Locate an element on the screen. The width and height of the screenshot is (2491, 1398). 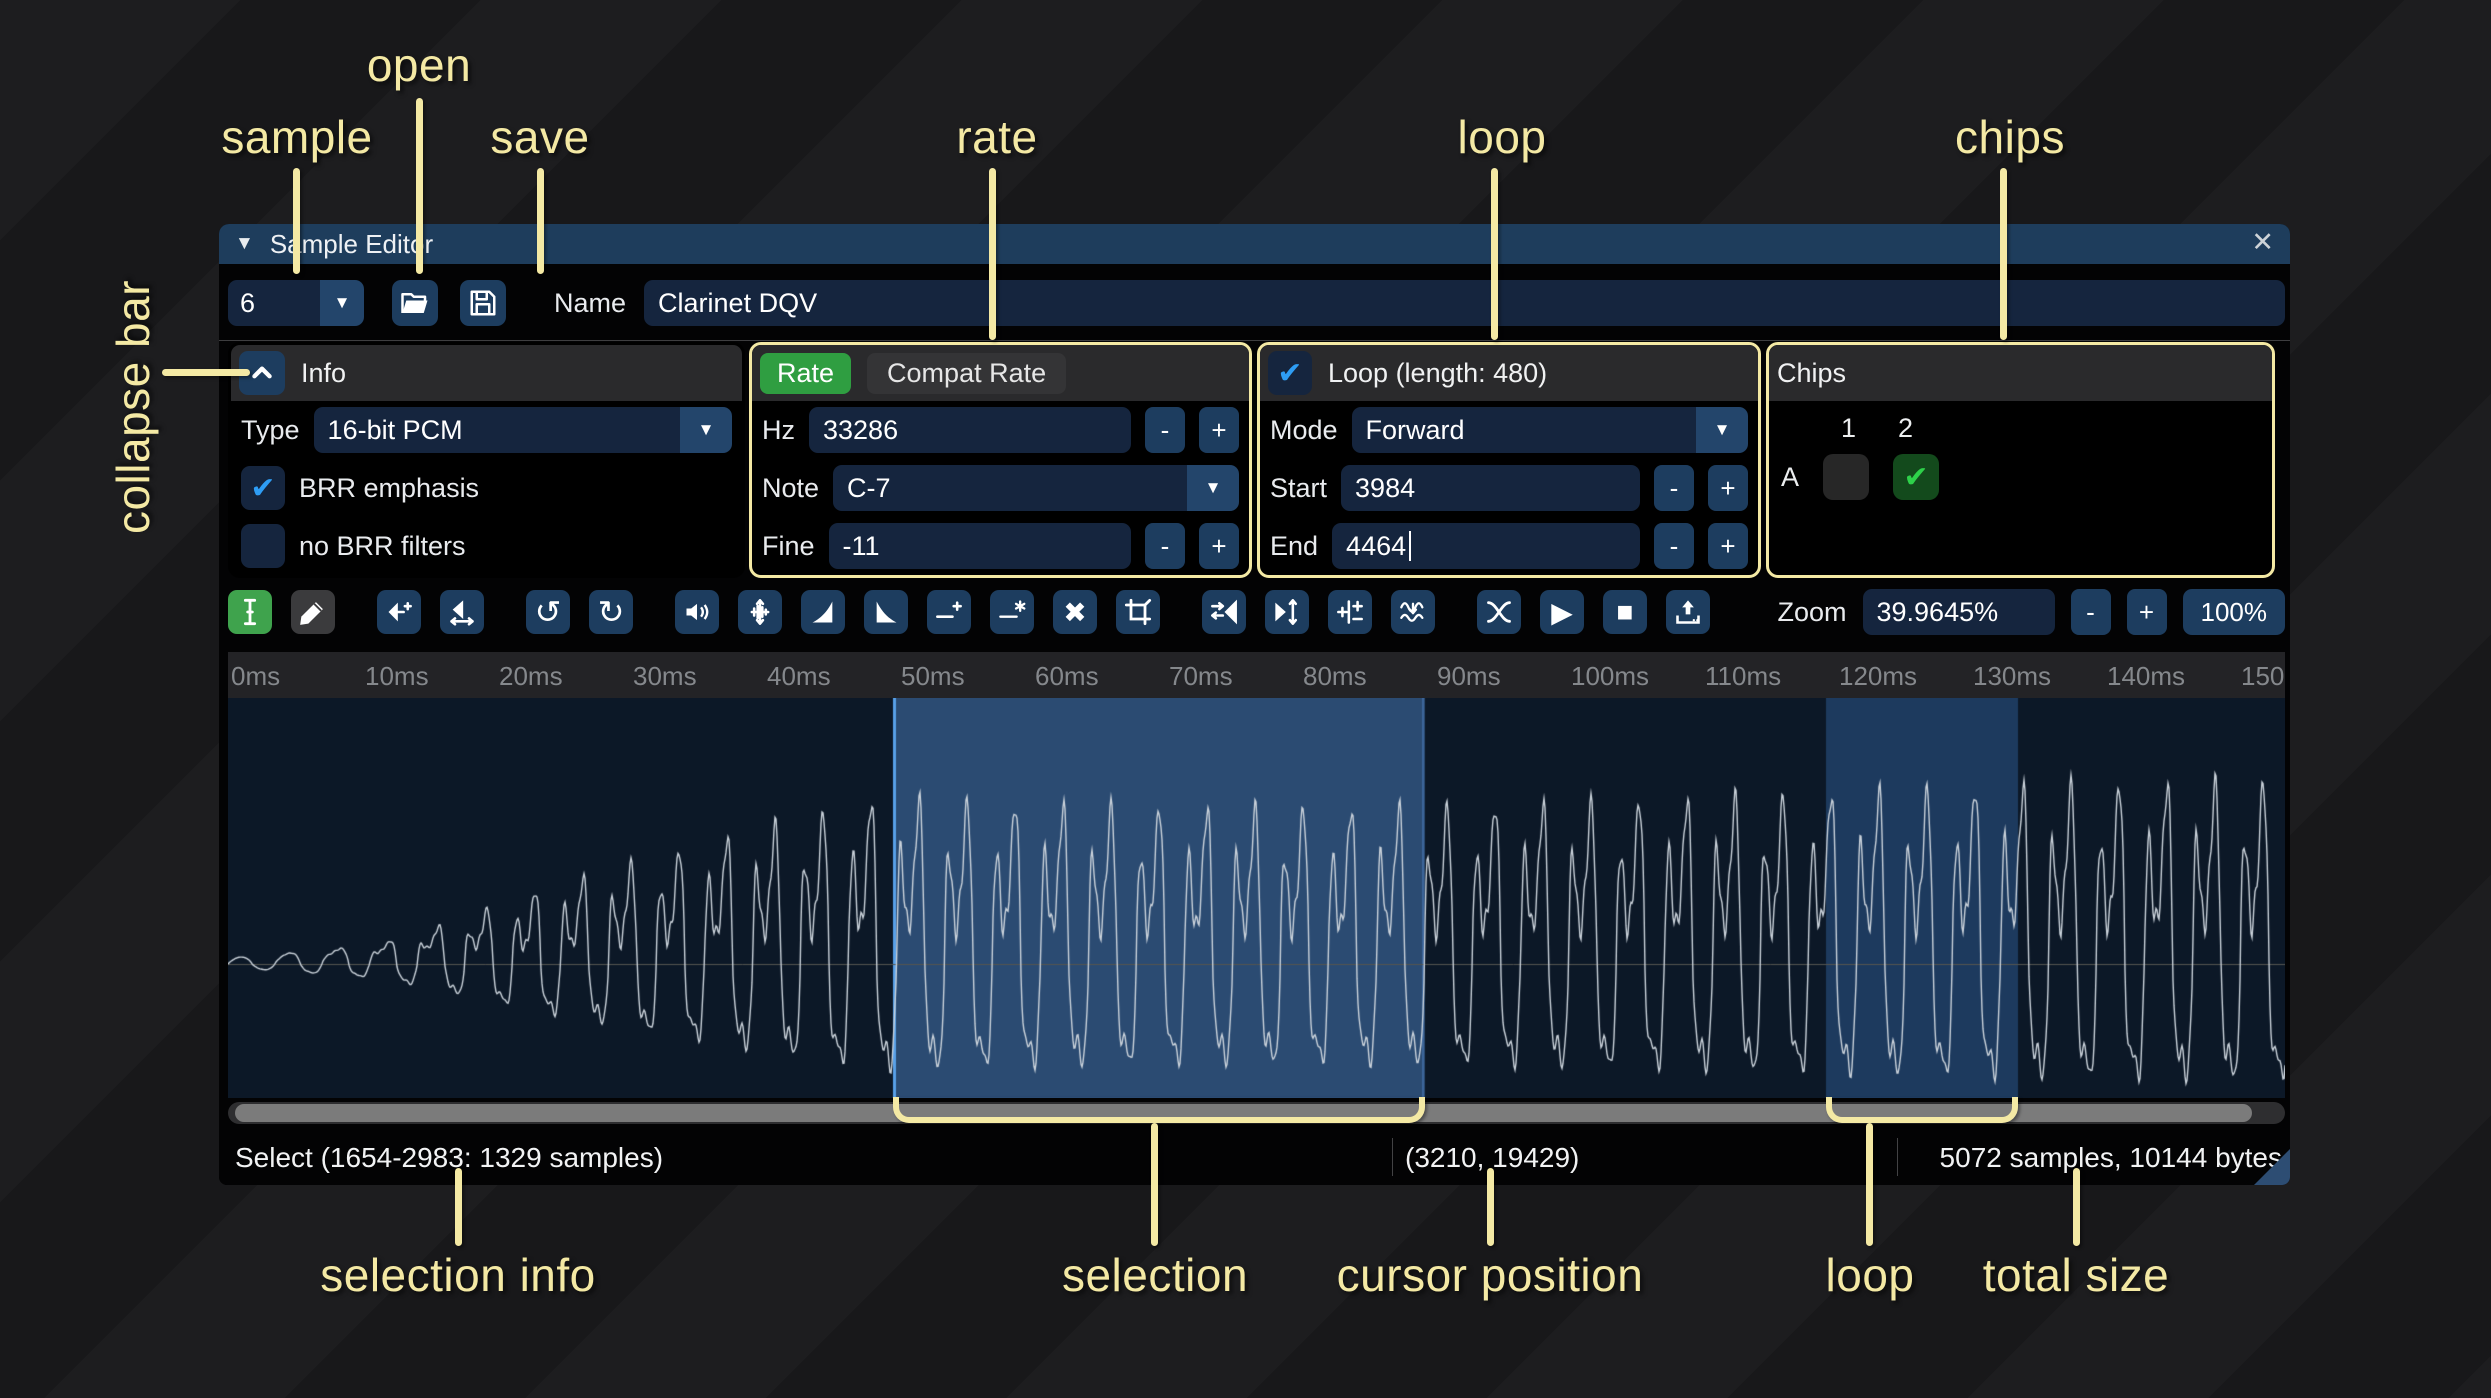
reverse-button is located at coordinates (1224, 612).